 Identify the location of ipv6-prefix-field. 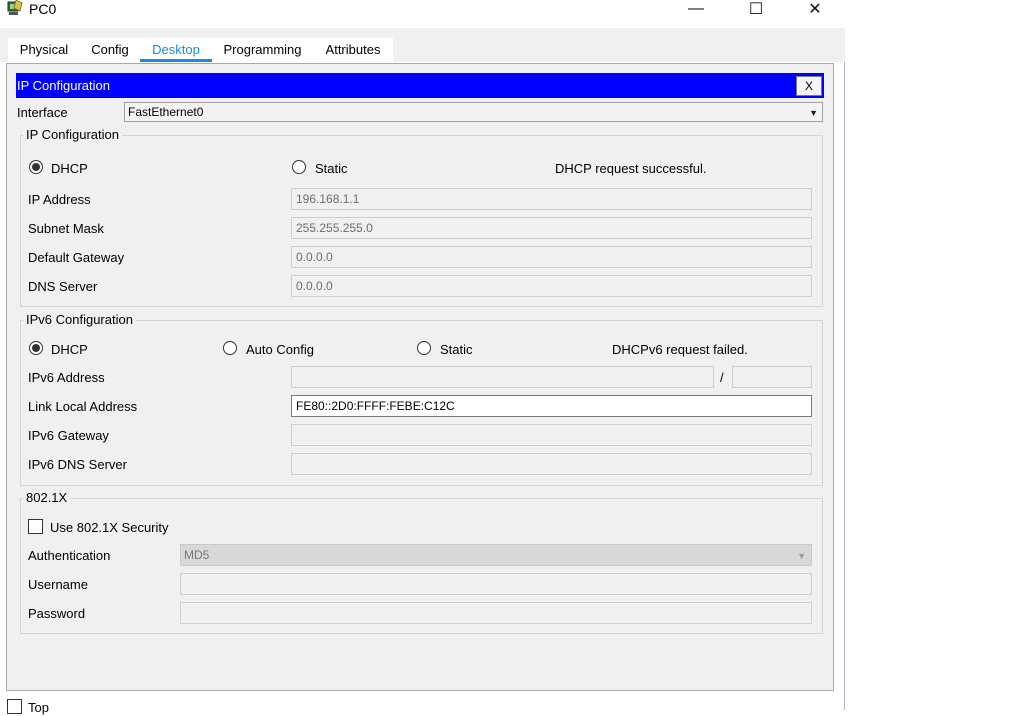
(772, 377).